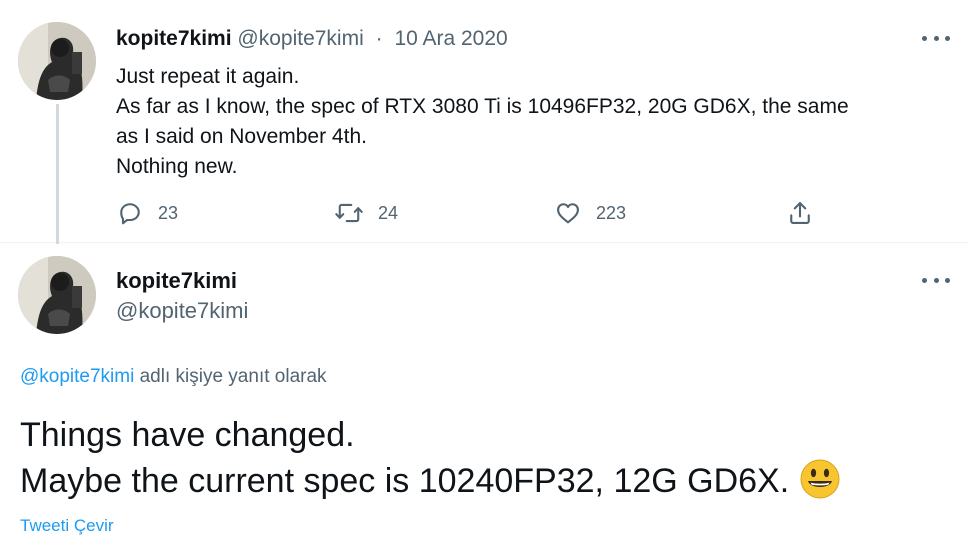 This screenshot has width=968, height=556. What do you see at coordinates (208, 76) in the screenshot?
I see `tweet-line: Just repeat it again.` at bounding box center [208, 76].